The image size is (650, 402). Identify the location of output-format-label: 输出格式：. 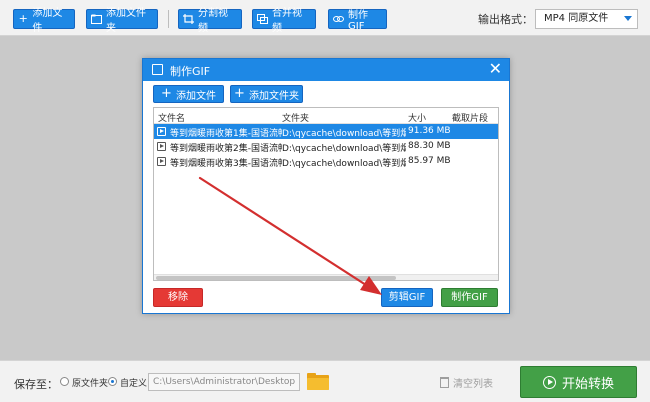
(505, 19).